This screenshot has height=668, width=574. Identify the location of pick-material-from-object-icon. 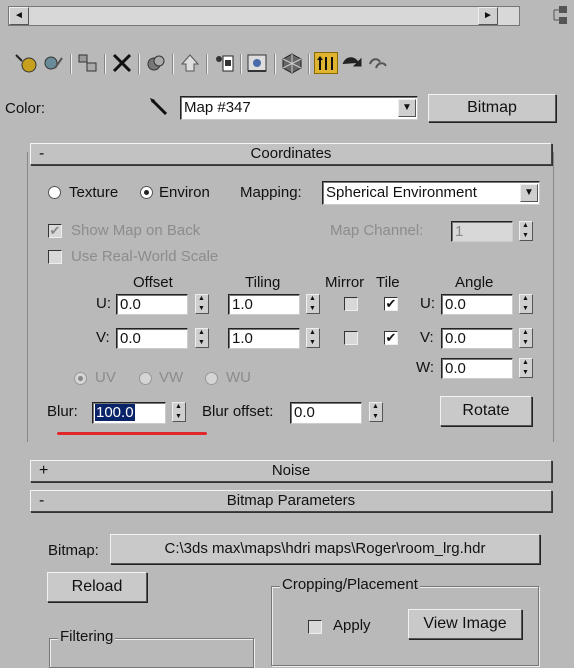
(160, 108).